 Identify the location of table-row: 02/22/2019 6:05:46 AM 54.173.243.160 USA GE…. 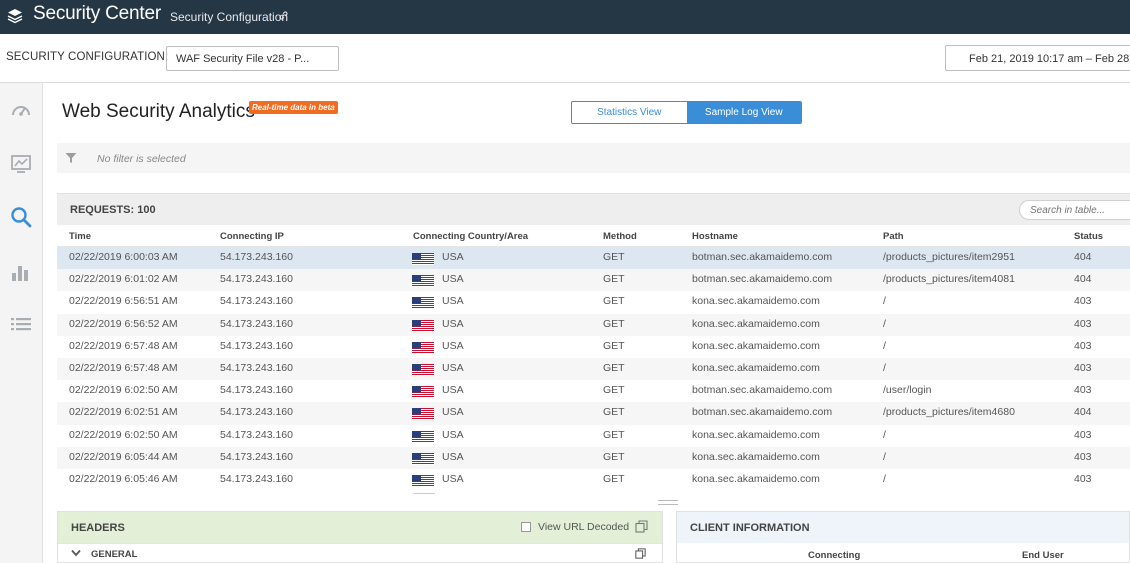
(593, 480).